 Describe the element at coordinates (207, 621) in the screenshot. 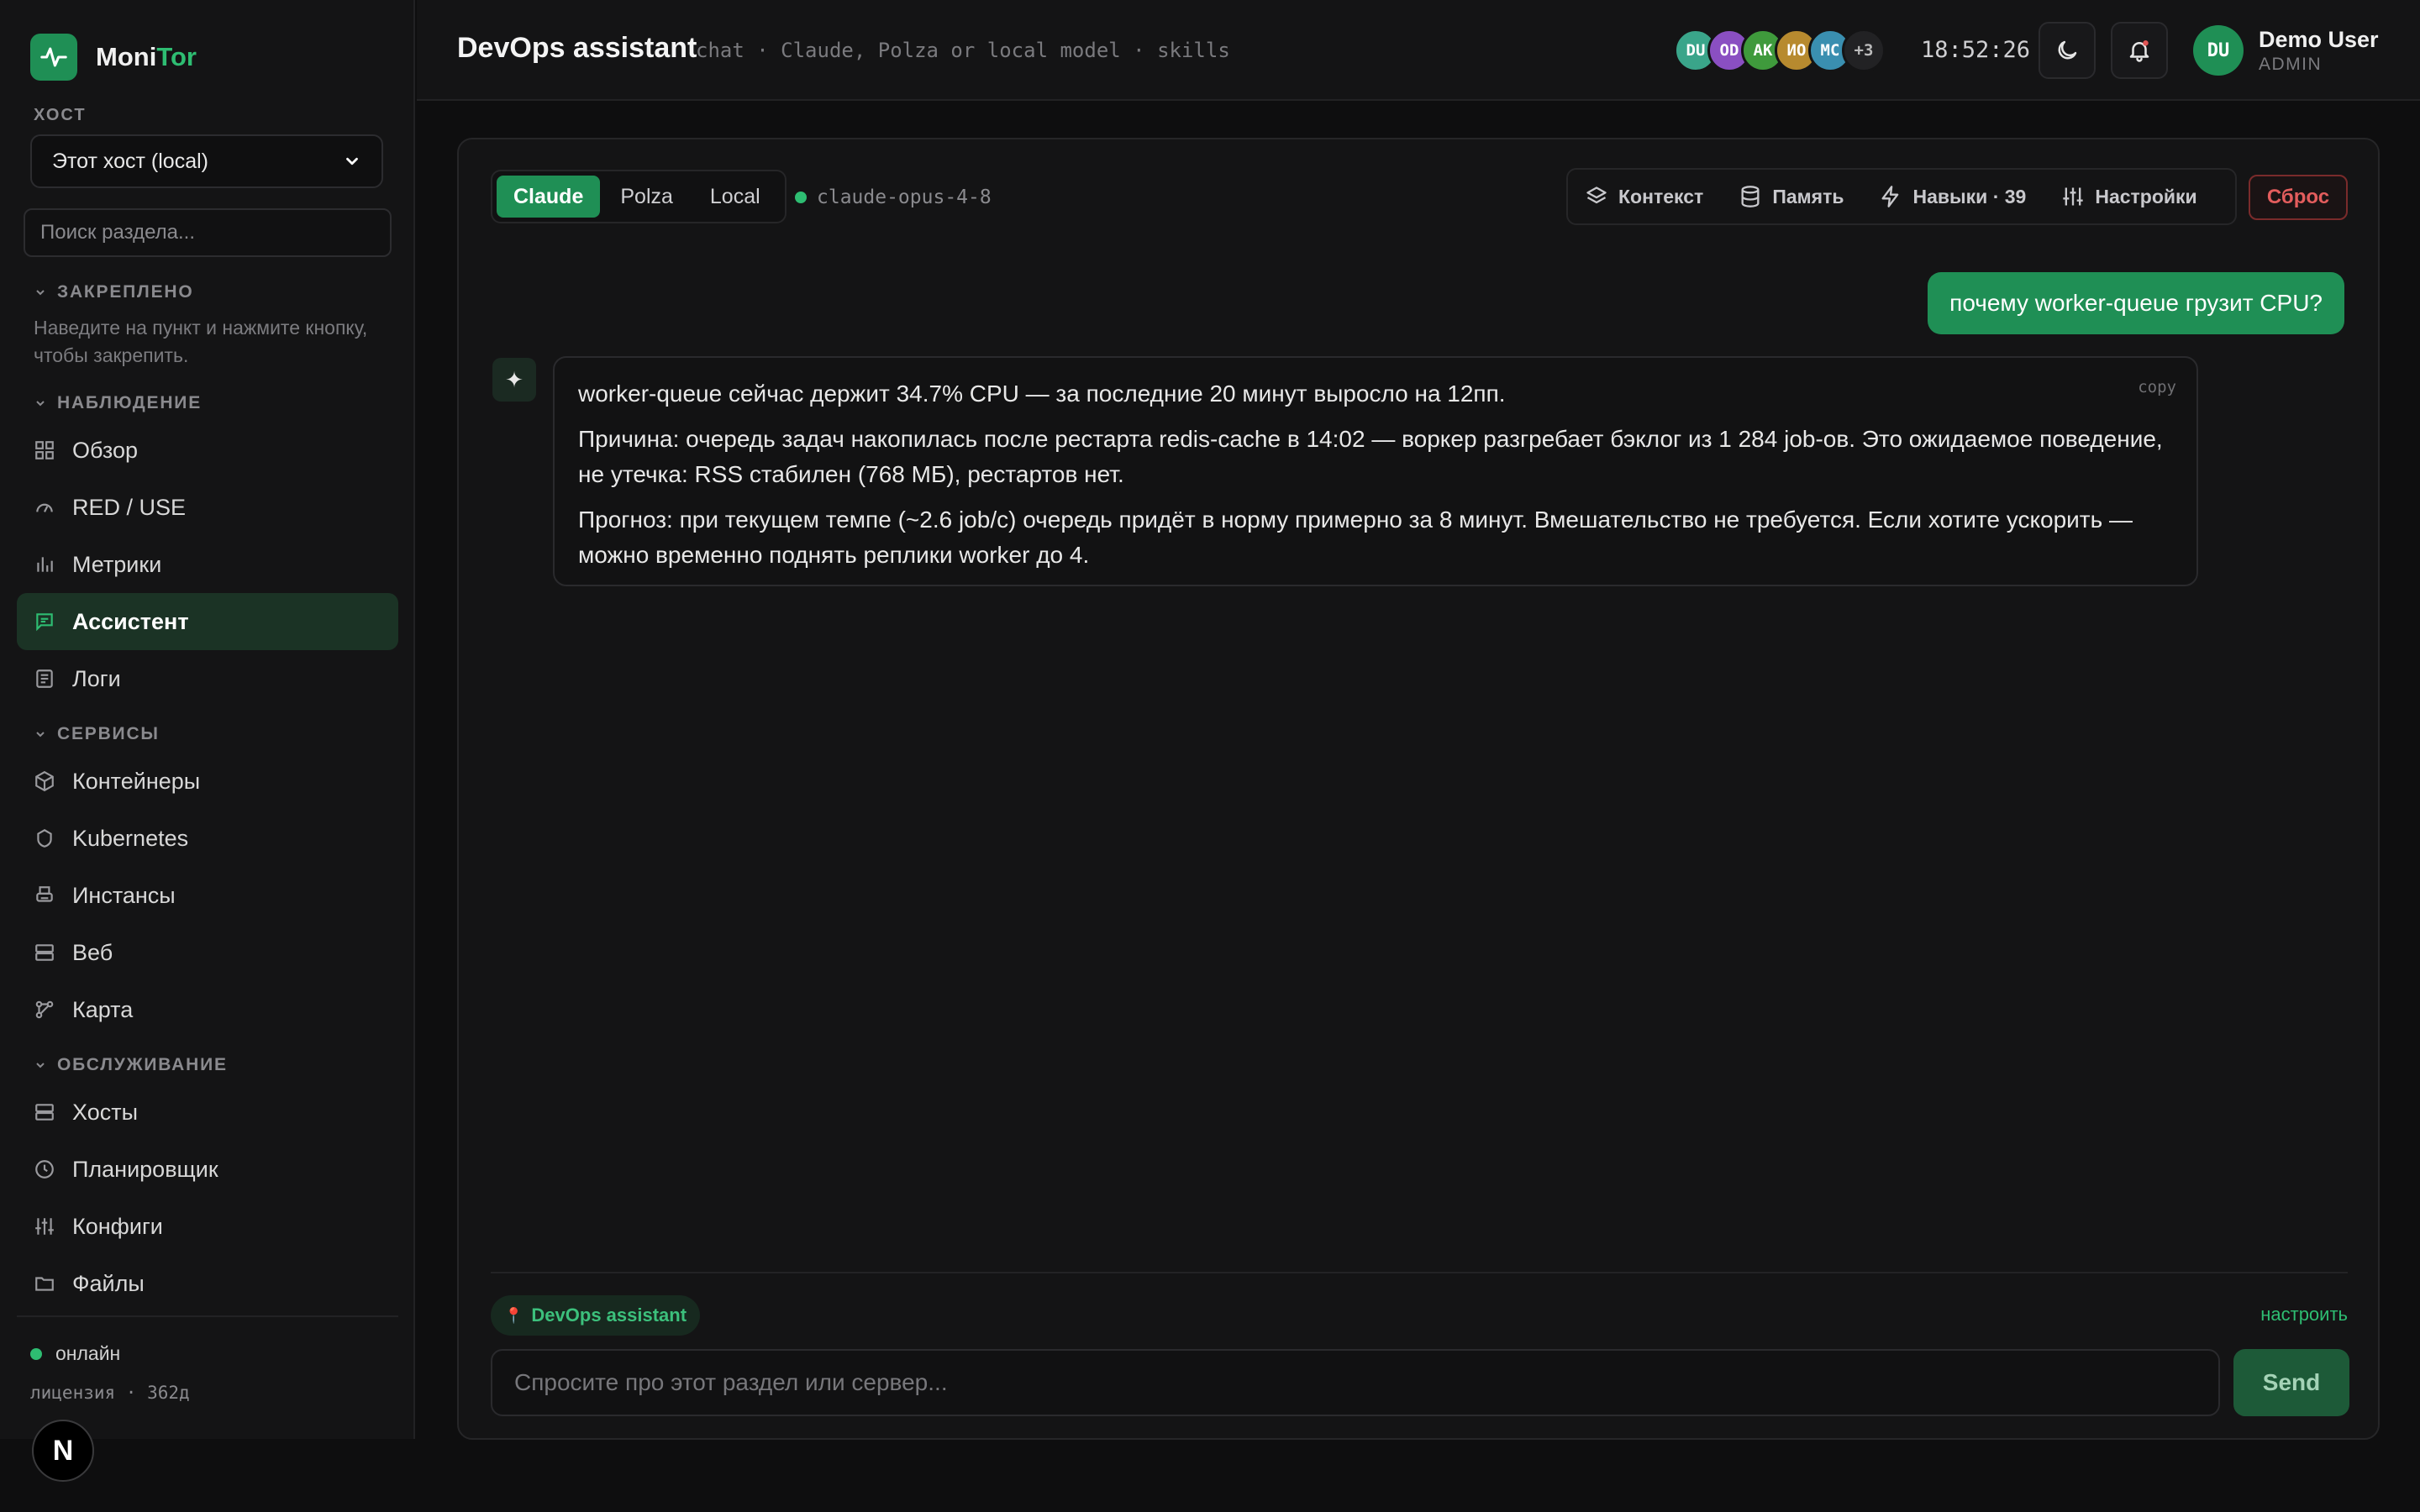

I see `sidebar-item-assistant: Ассистент` at that location.